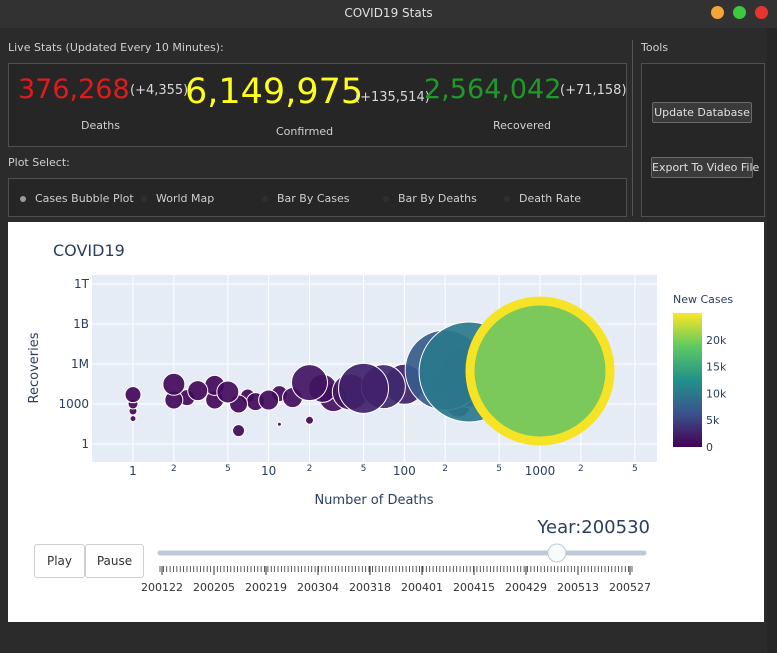 The height and width of the screenshot is (653, 777). Describe the element at coordinates (630, 587) in the screenshot. I see `slider-tick-label: 200527` at that location.